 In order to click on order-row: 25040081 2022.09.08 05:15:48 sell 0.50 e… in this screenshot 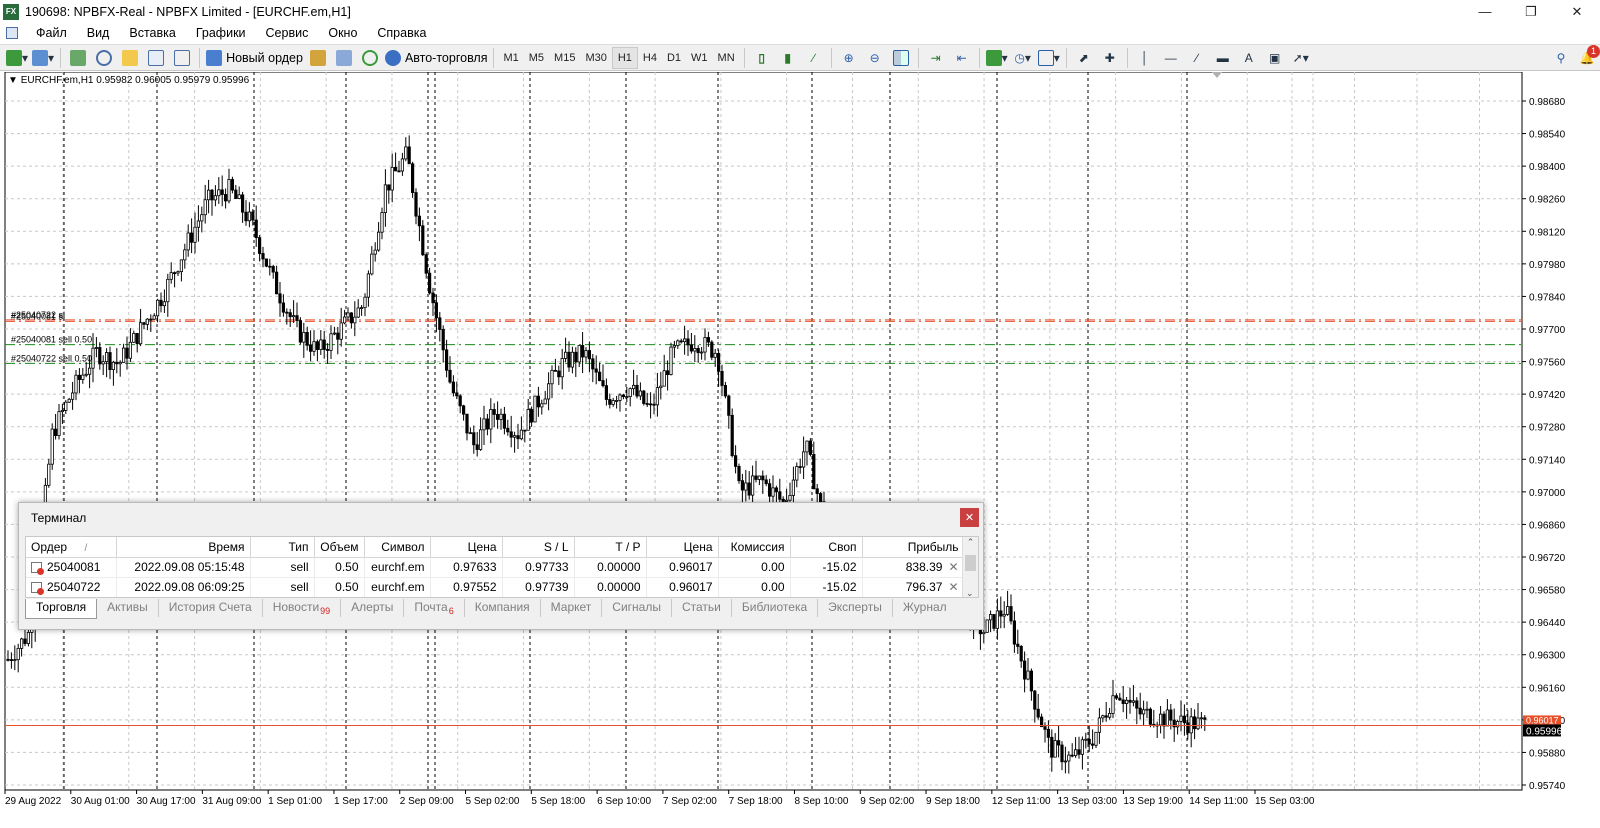, I will do `click(495, 567)`.